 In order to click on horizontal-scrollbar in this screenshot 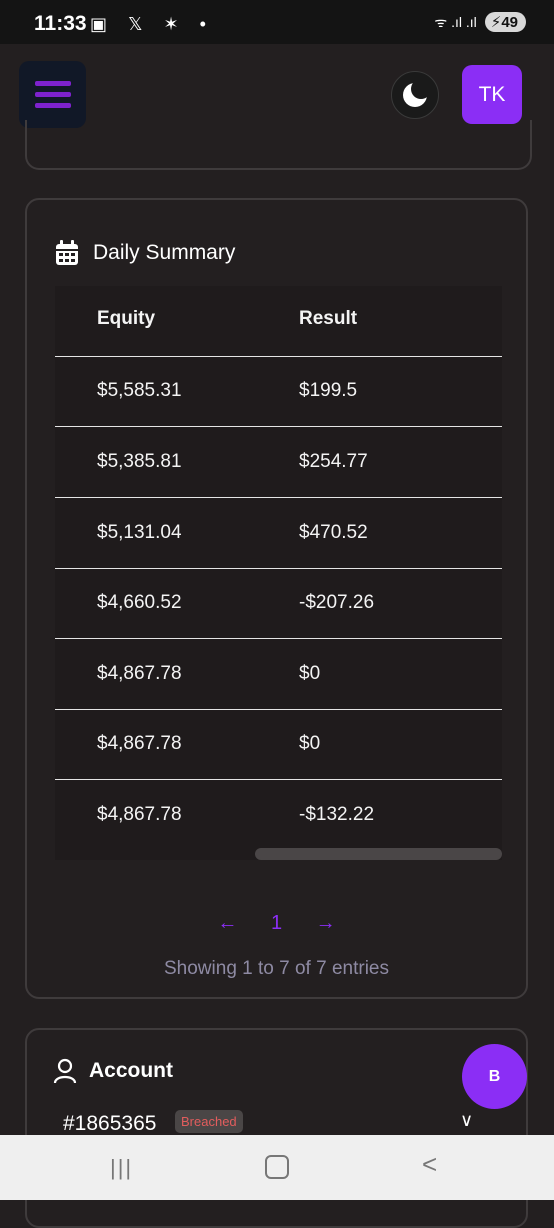, I will do `click(378, 854)`.